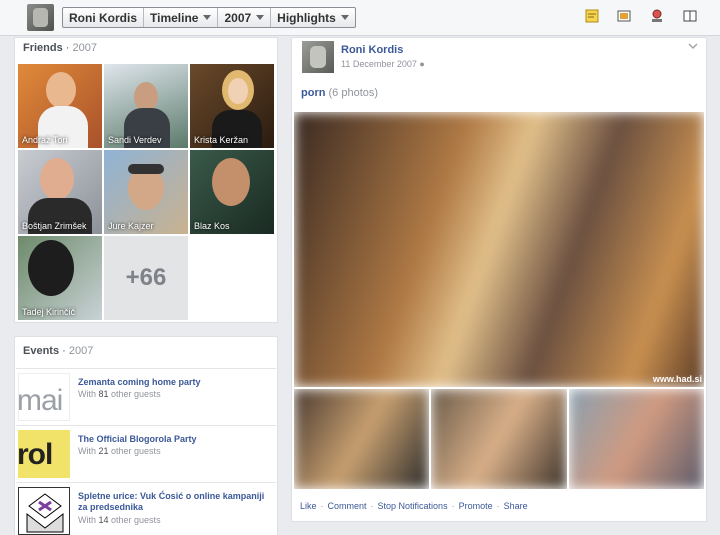 This screenshot has height=535, width=720. What do you see at coordinates (181, 17) in the screenshot?
I see `breadcrumb-timeline: Timeline` at bounding box center [181, 17].